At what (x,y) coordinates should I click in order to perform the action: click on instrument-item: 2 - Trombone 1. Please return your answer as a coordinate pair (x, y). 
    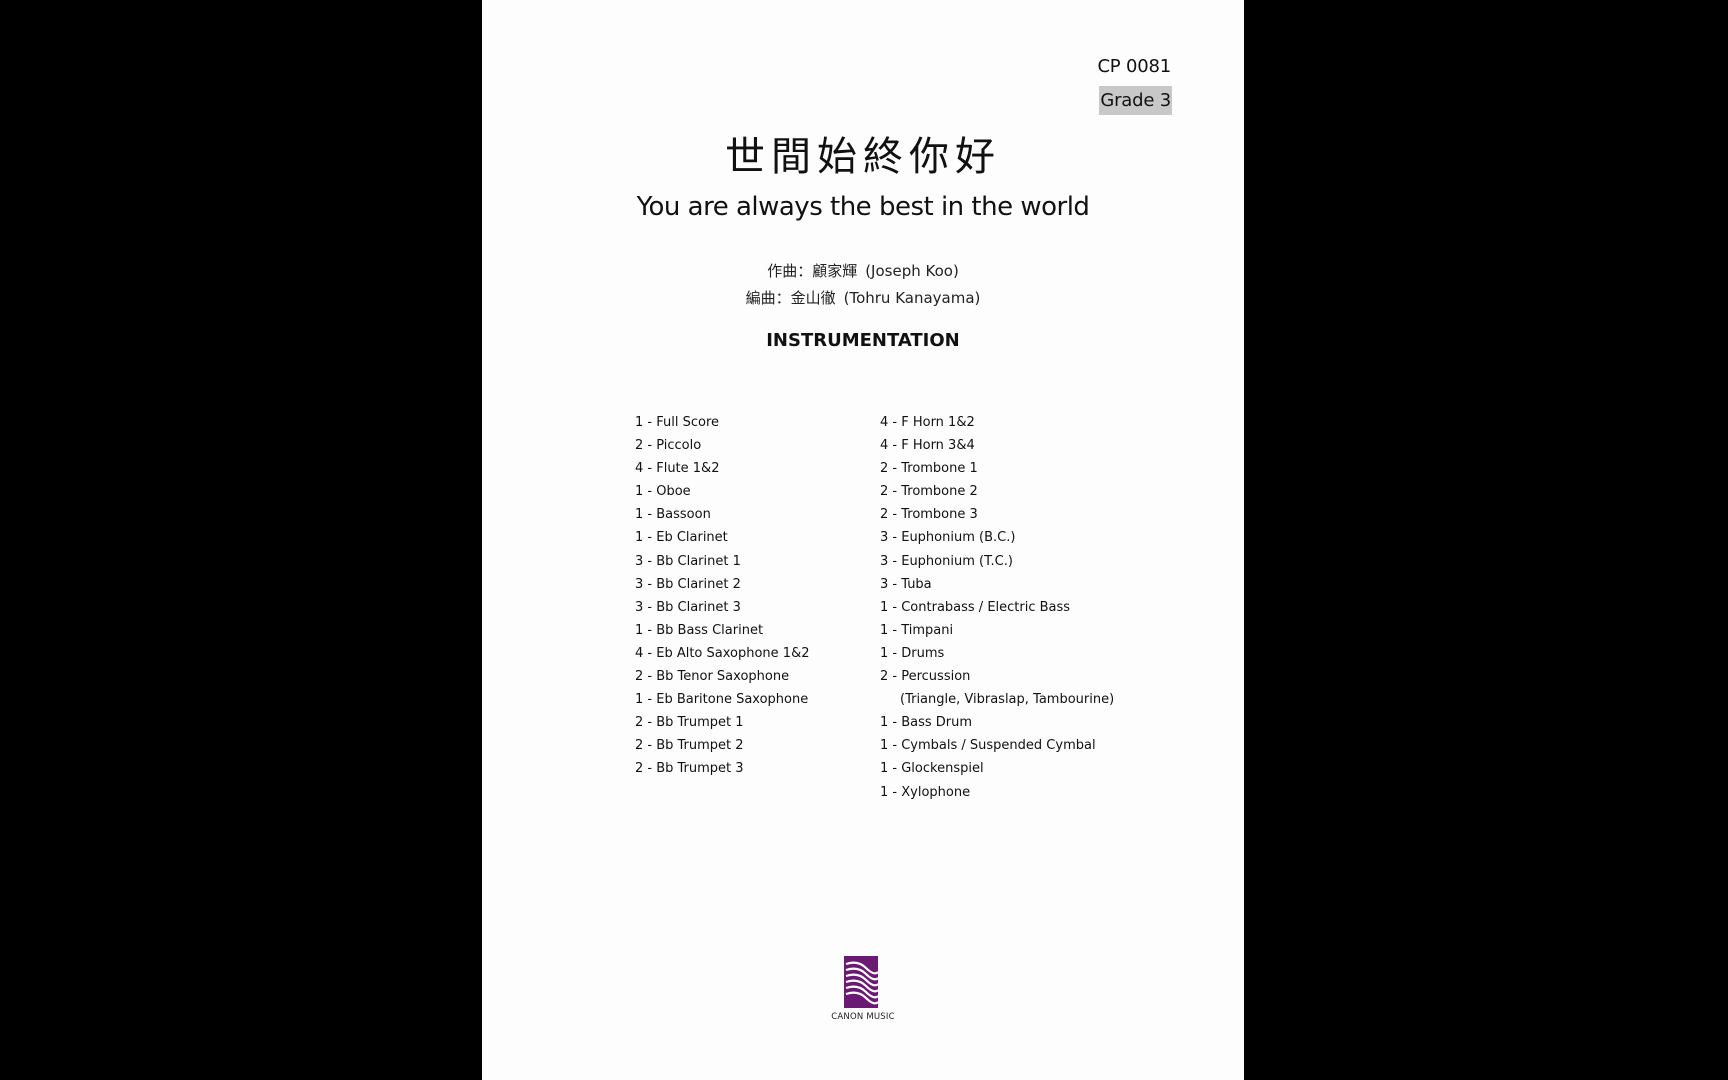
    Looking at the image, I should click on (929, 469).